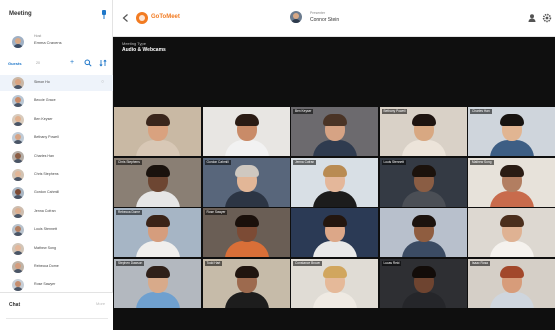 This screenshot has width=555, height=330. What do you see at coordinates (547, 18) in the screenshot?
I see `settings-gear-icon` at bounding box center [547, 18].